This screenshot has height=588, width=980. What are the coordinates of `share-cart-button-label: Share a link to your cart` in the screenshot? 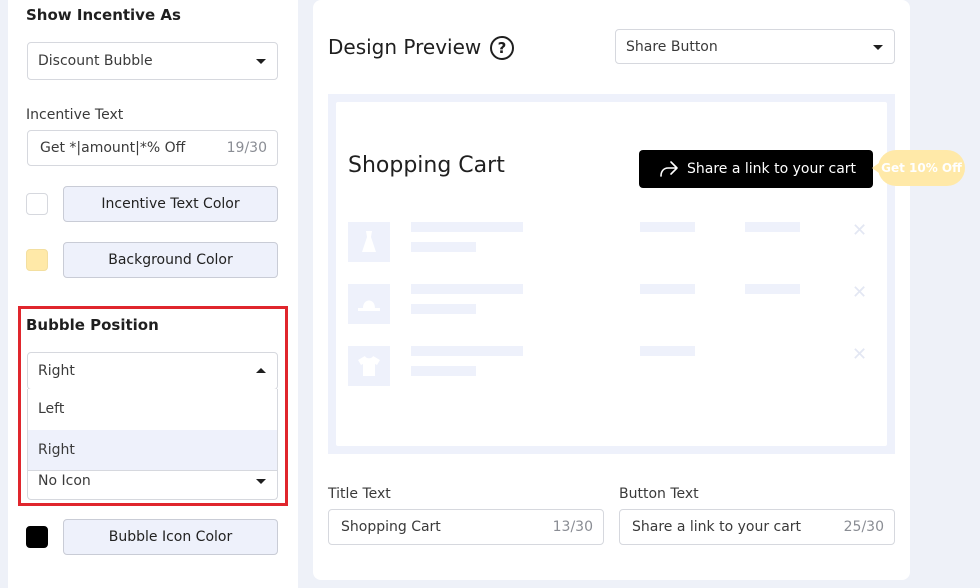 It's located at (772, 169).